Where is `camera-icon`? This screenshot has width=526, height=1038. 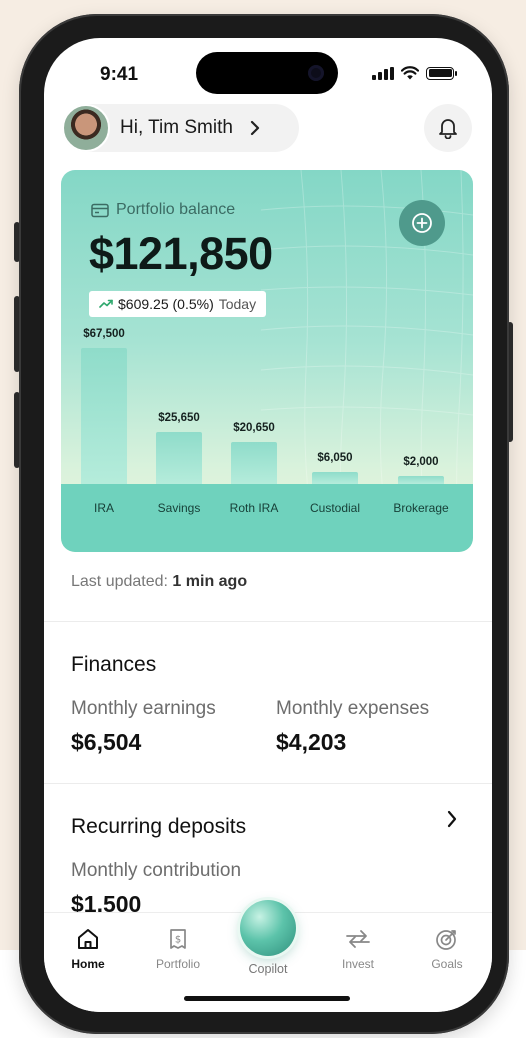 camera-icon is located at coordinates (316, 73).